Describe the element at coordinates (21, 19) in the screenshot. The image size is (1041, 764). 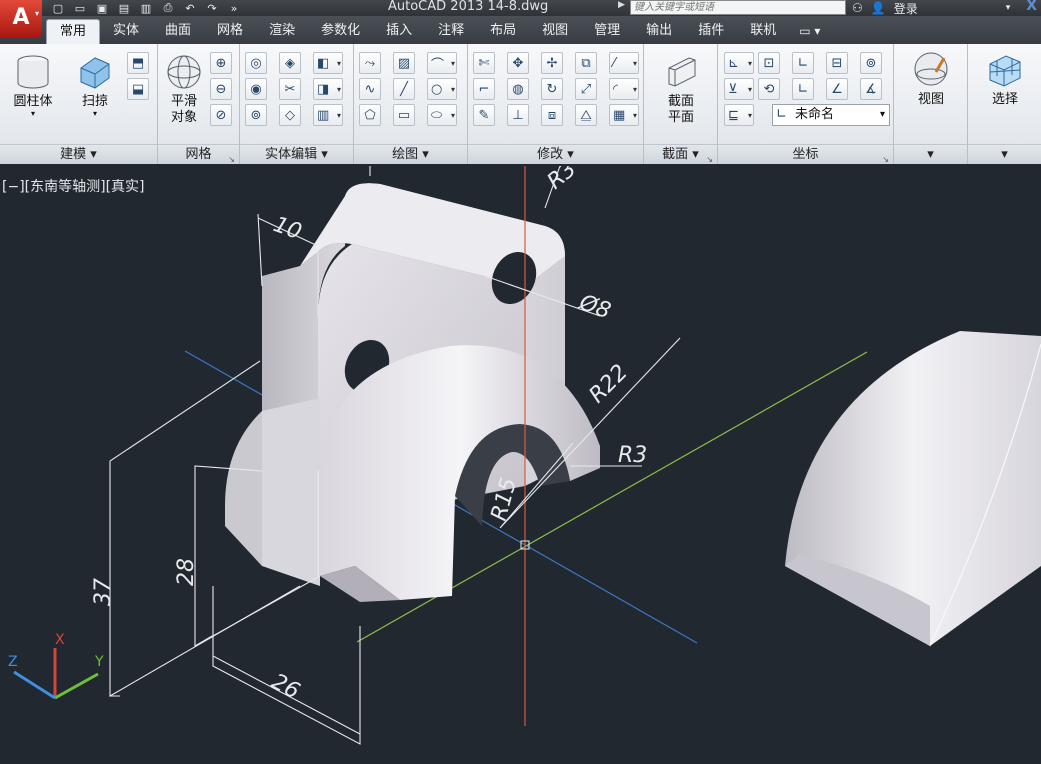
I see `application-menu-button: A ▾` at that location.